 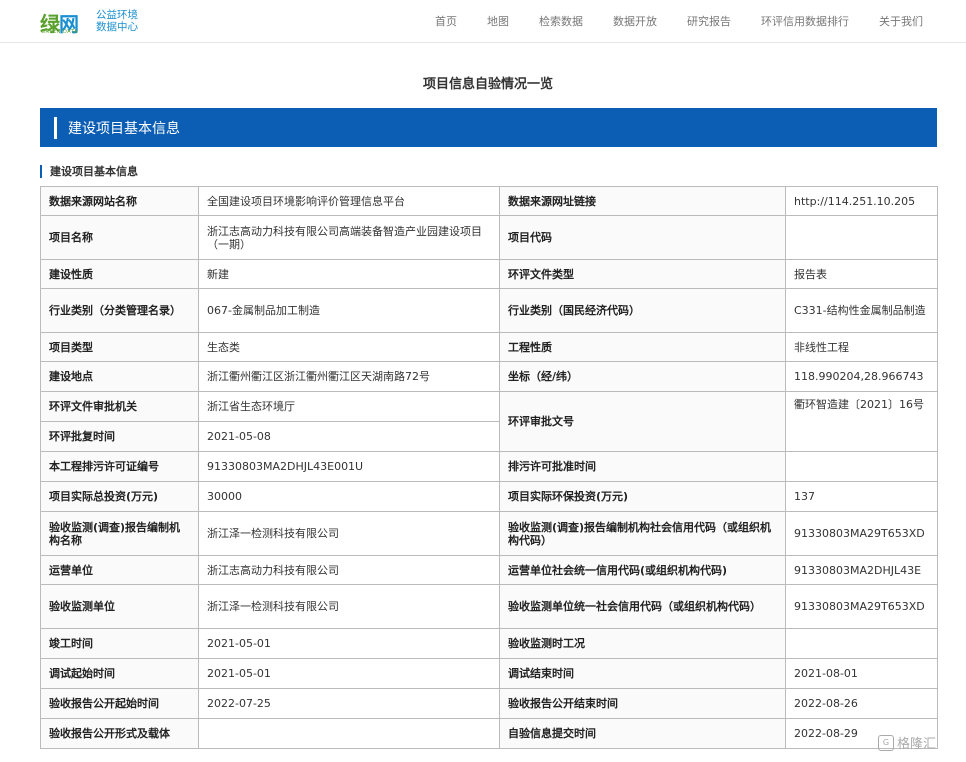 I want to click on nav-research-reports: 研究报告, so click(x=709, y=21).